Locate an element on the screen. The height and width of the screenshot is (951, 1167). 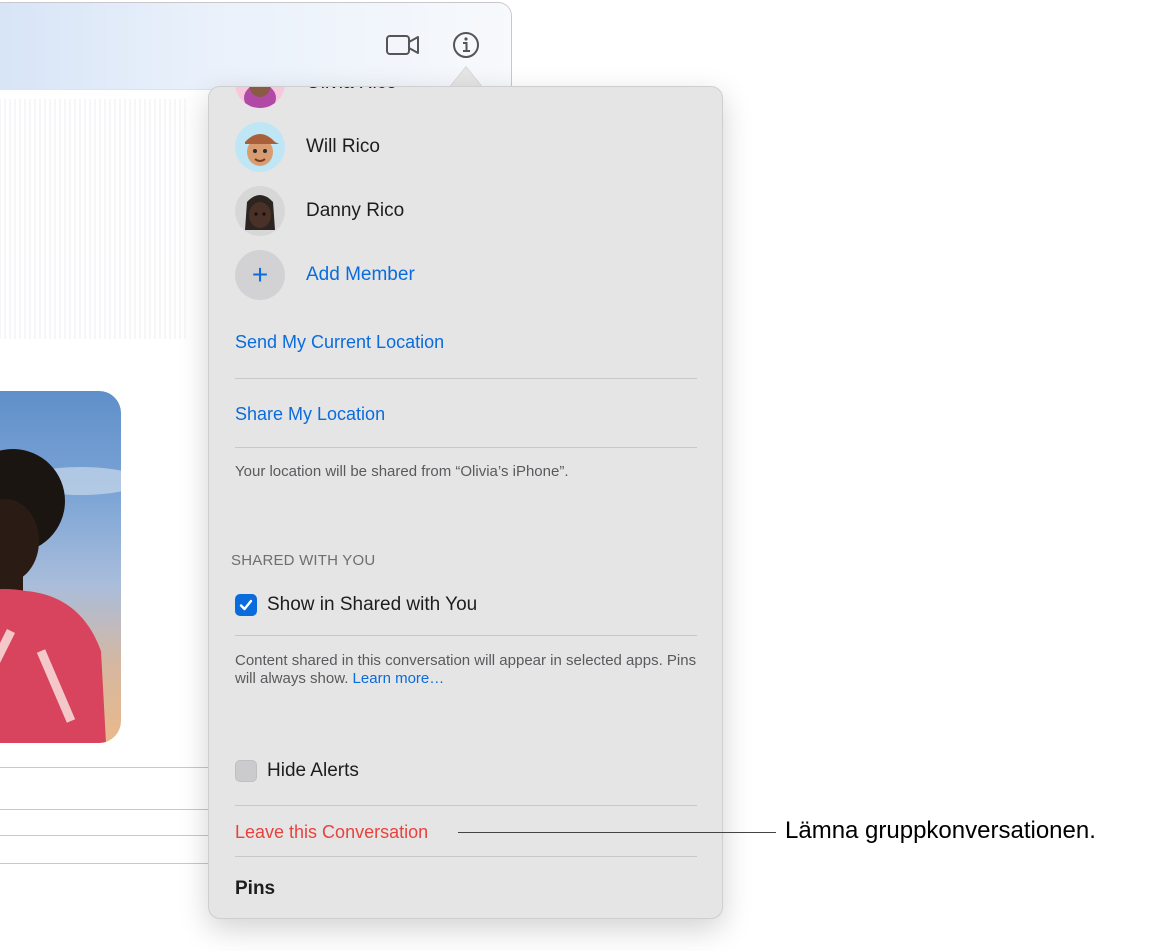
member-row: Danny Rico is located at coordinates (319, 211).